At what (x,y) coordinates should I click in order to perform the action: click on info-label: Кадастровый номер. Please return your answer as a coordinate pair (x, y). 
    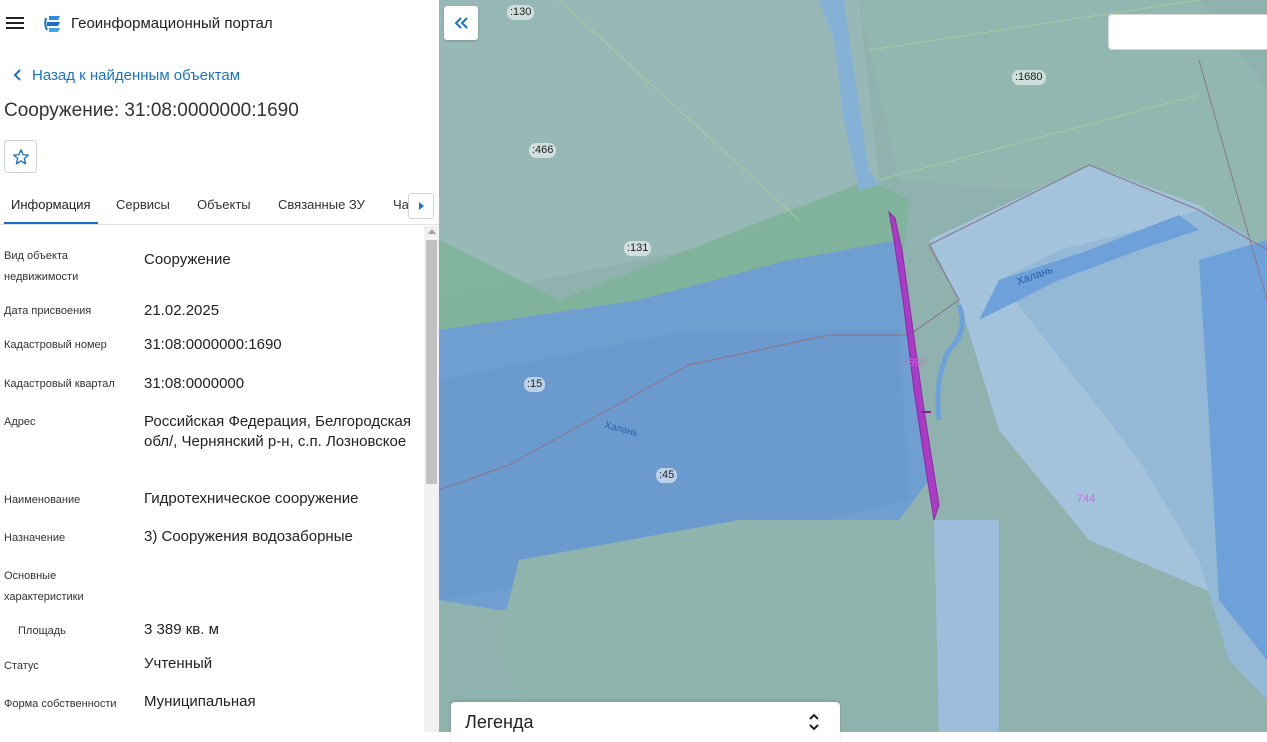
    Looking at the image, I should click on (55, 345).